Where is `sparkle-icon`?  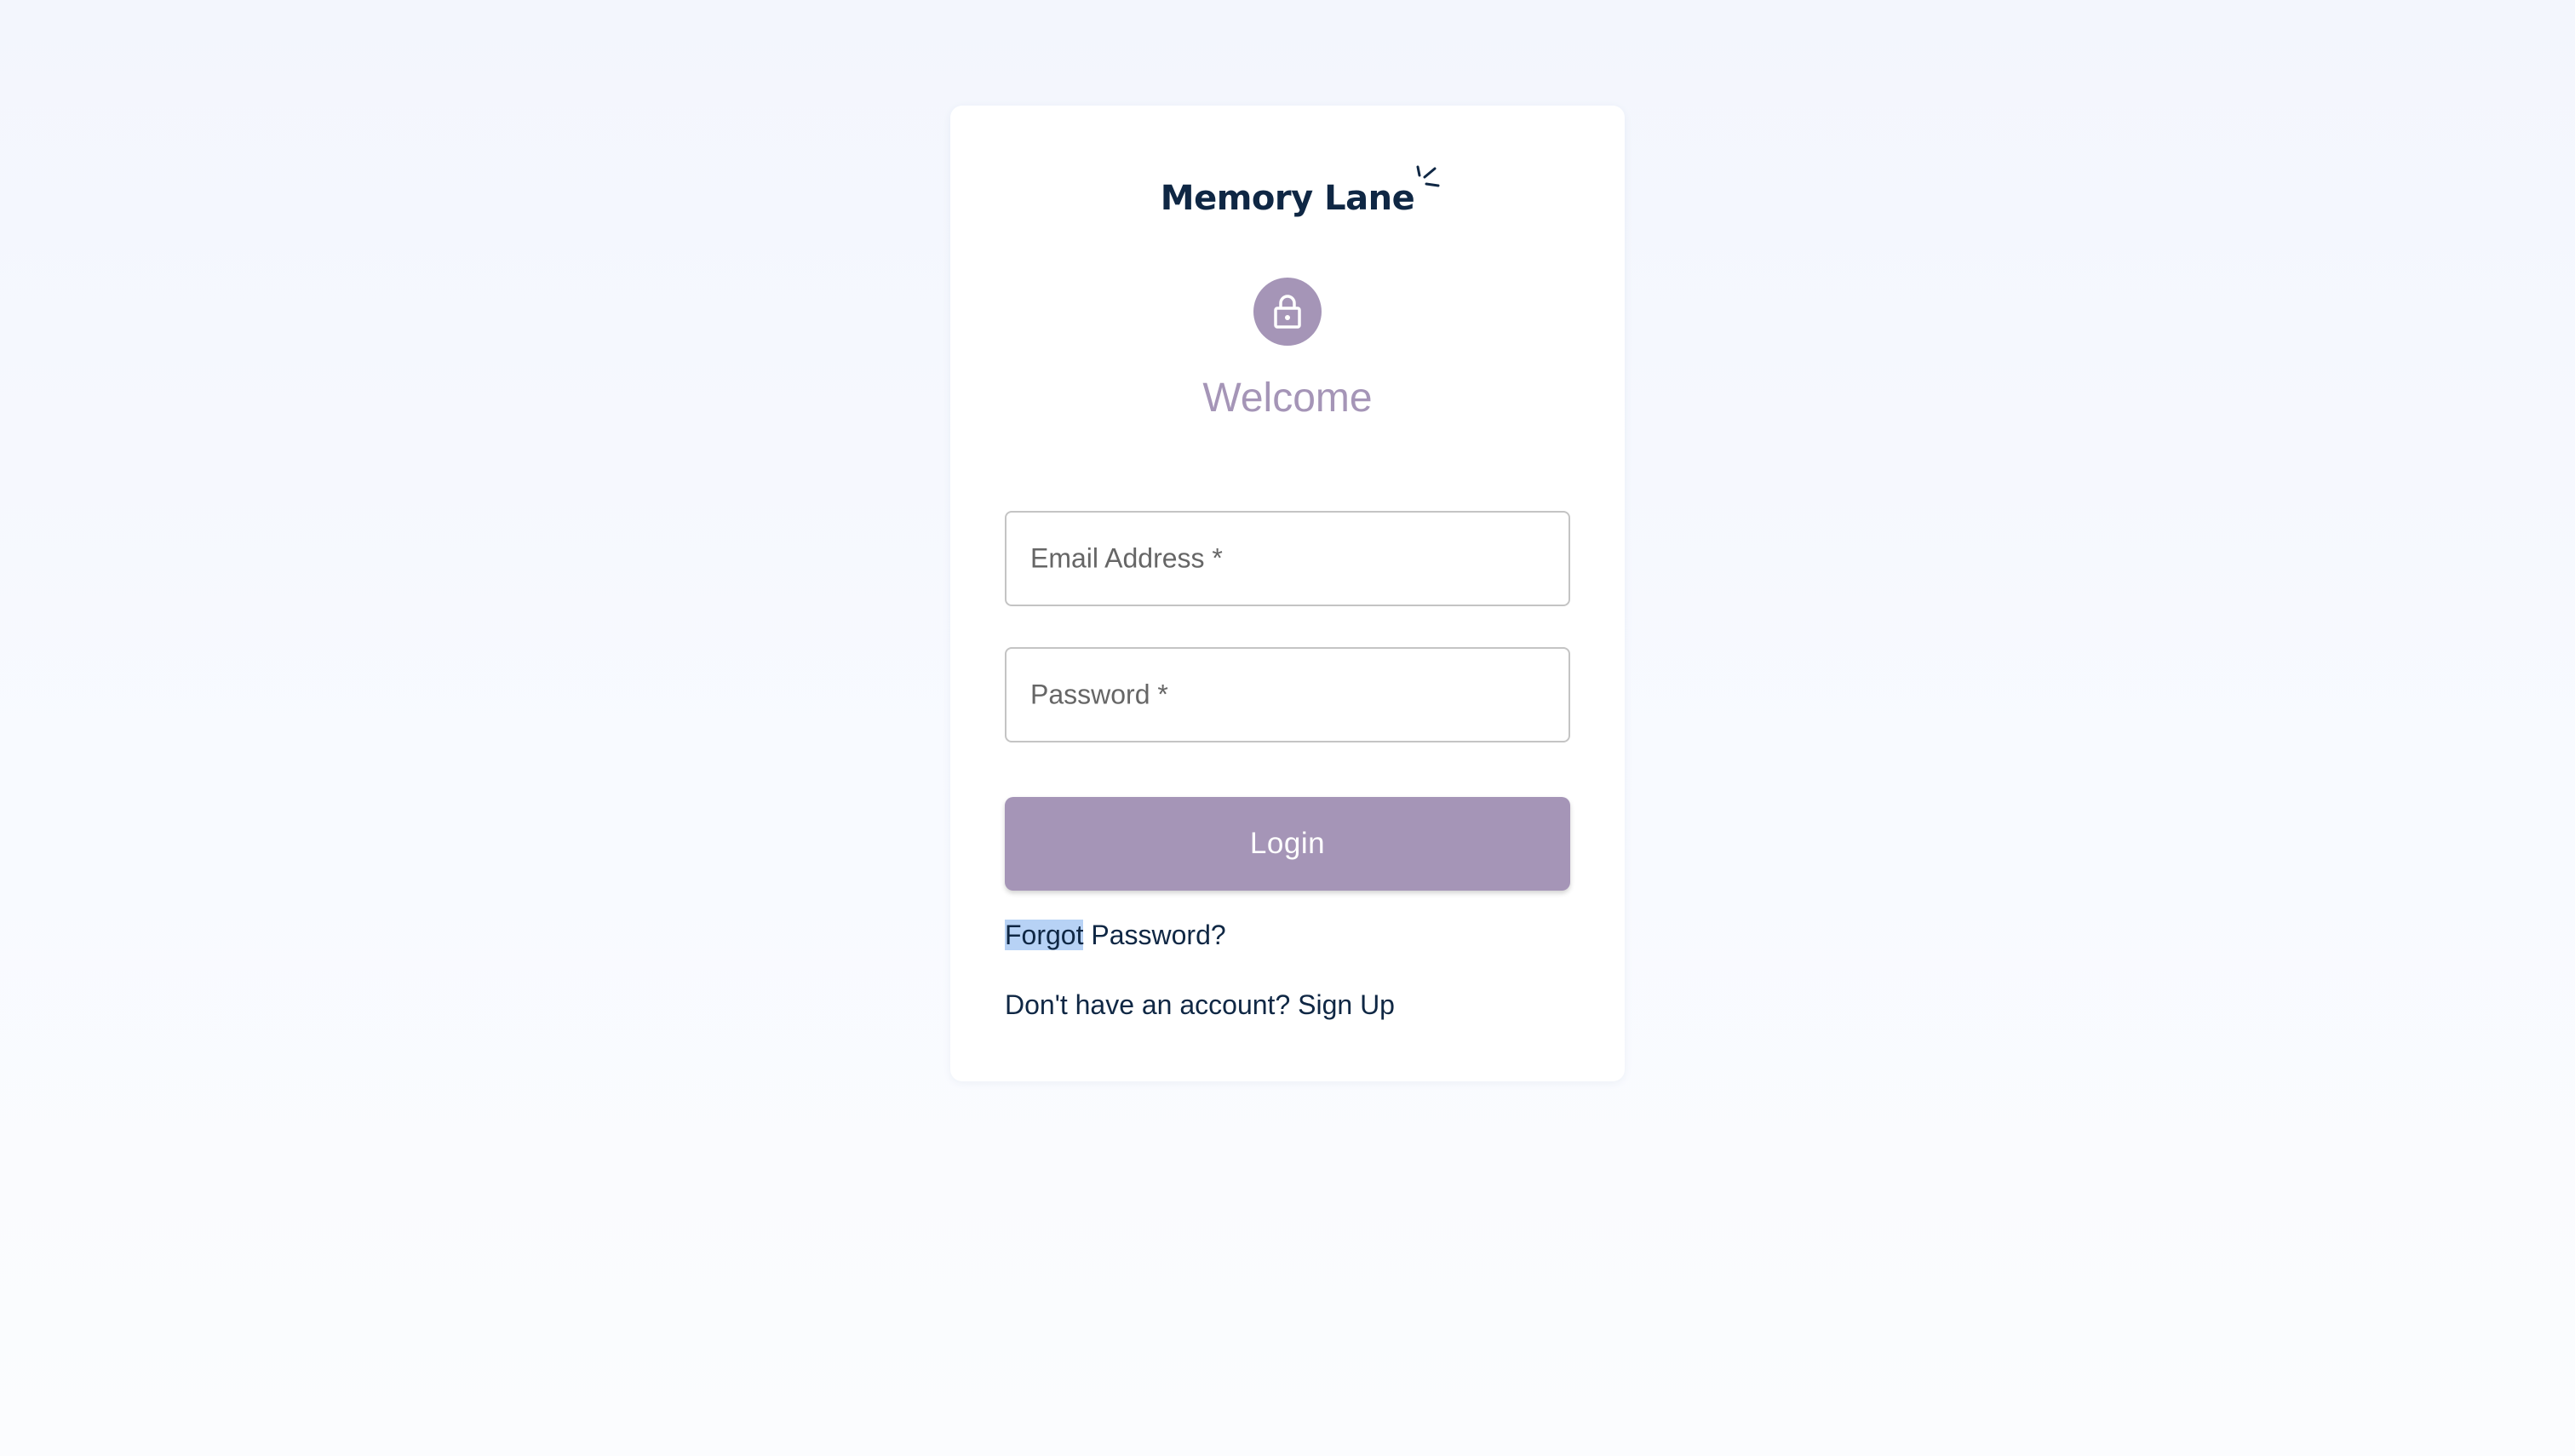 sparkle-icon is located at coordinates (1428, 176).